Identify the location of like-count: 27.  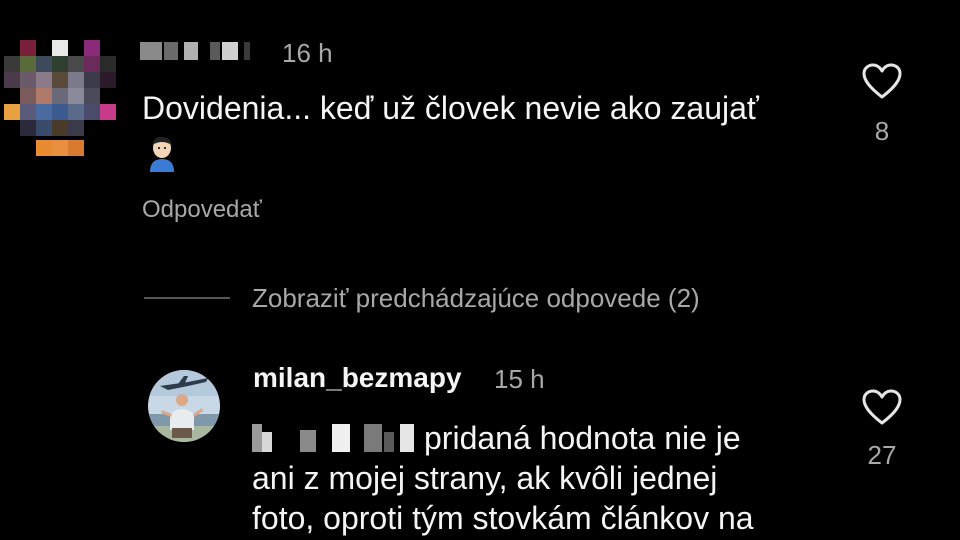
(882, 455).